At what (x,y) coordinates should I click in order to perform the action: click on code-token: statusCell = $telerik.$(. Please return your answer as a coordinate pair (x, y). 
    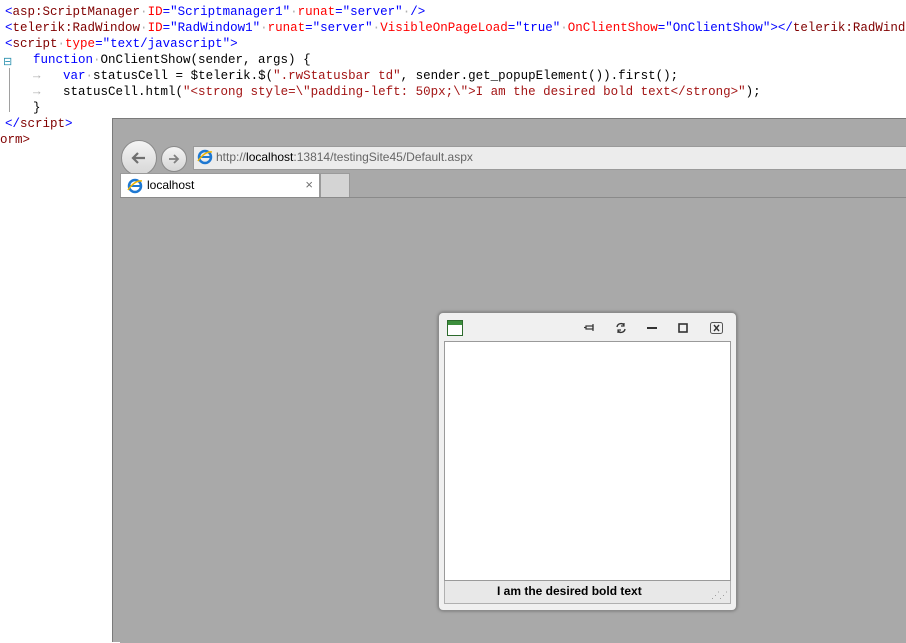
    Looking at the image, I should click on (183, 76).